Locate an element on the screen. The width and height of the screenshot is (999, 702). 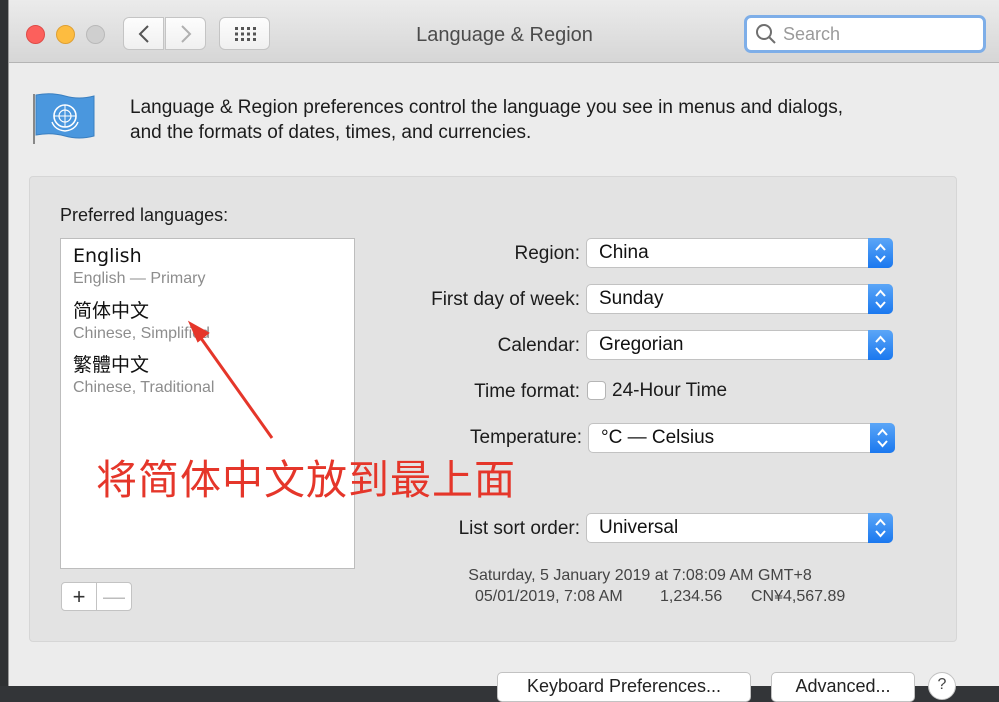
remove-language-button: — is located at coordinates (114, 596).